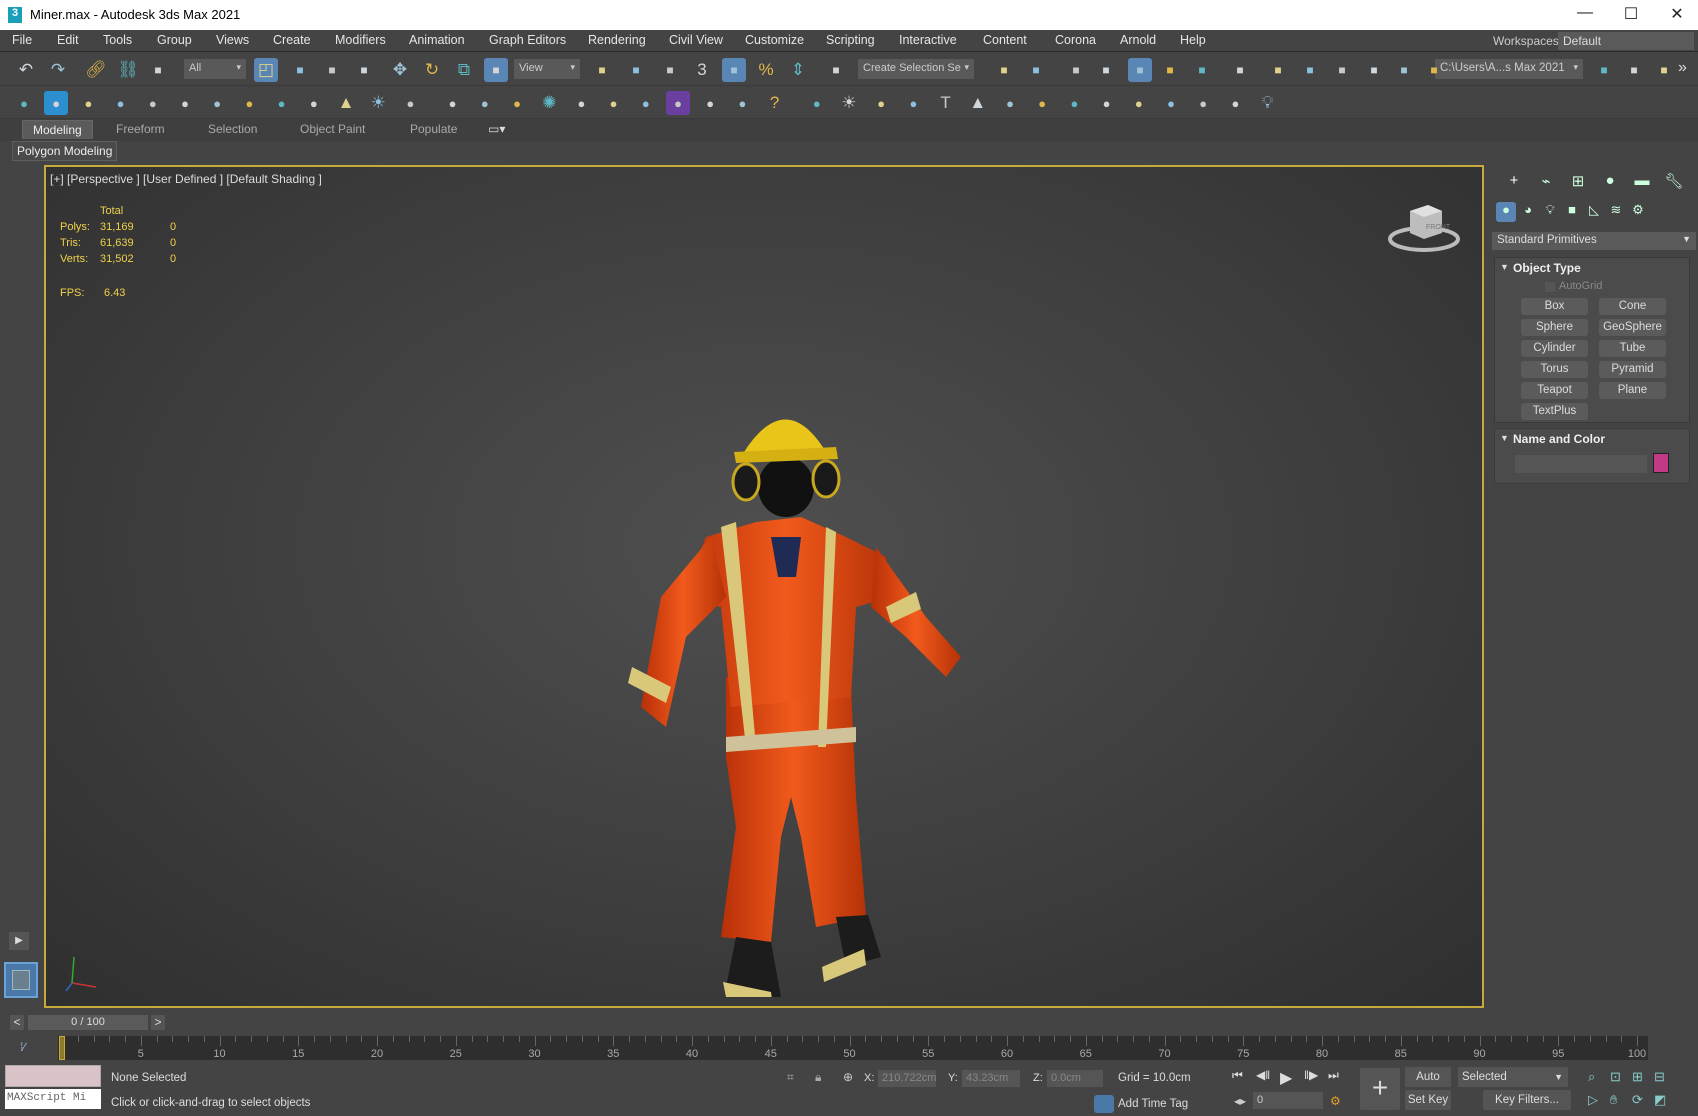 The height and width of the screenshot is (1116, 1698). I want to click on menu-customize: Customize, so click(774, 40).